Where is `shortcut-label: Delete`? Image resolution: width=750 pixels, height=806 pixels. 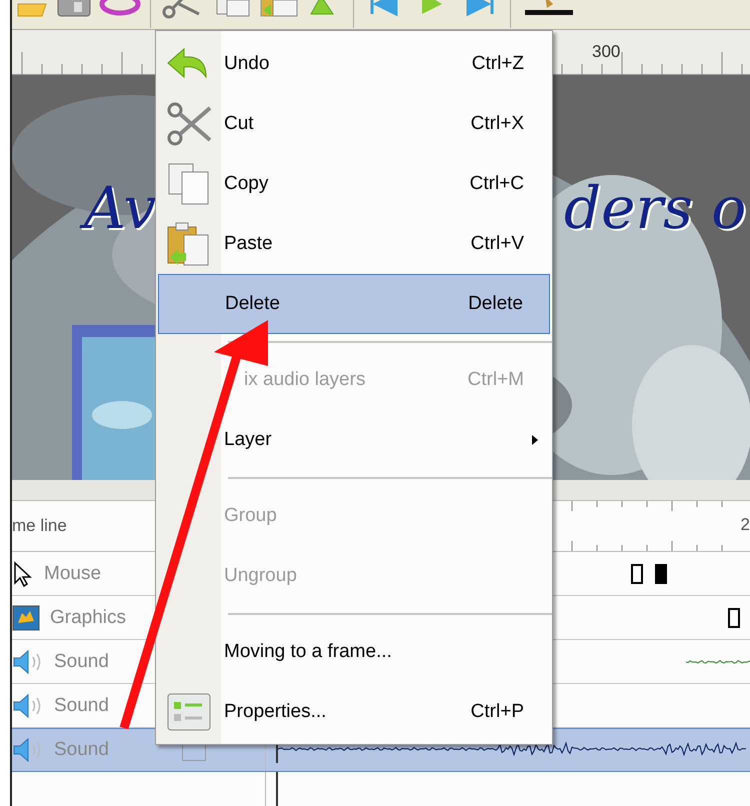 shortcut-label: Delete is located at coordinates (495, 304).